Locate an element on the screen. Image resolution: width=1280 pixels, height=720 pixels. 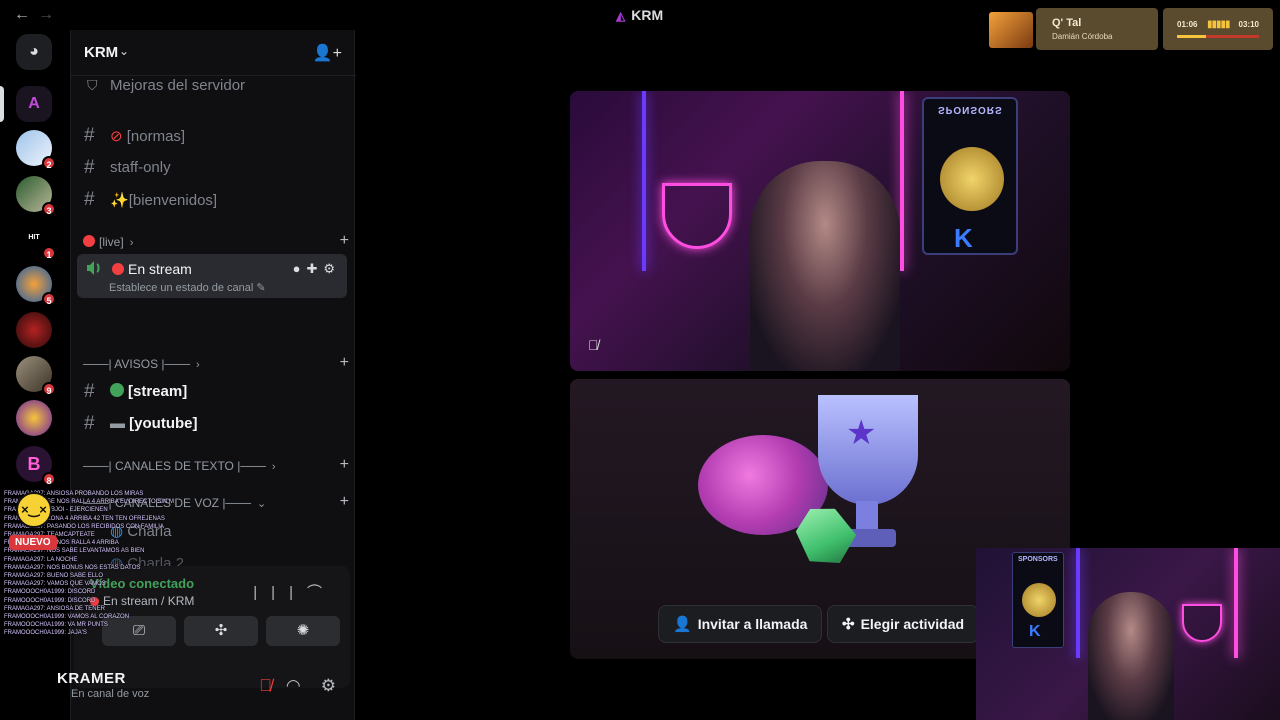
back-arrow-icon: ← is located at coordinates (22, 15).